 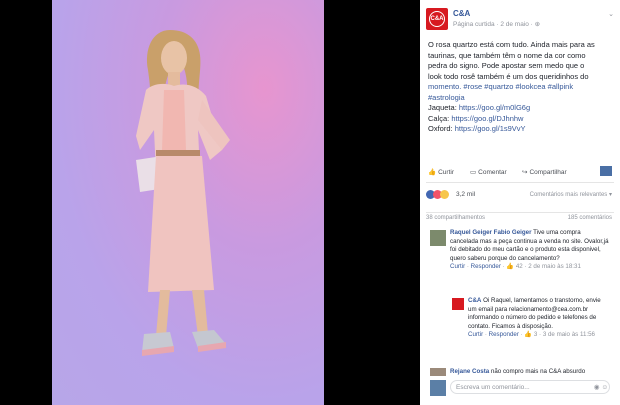 What do you see at coordinates (446, 172) in the screenshot?
I see `like-label: Curtir` at bounding box center [446, 172].